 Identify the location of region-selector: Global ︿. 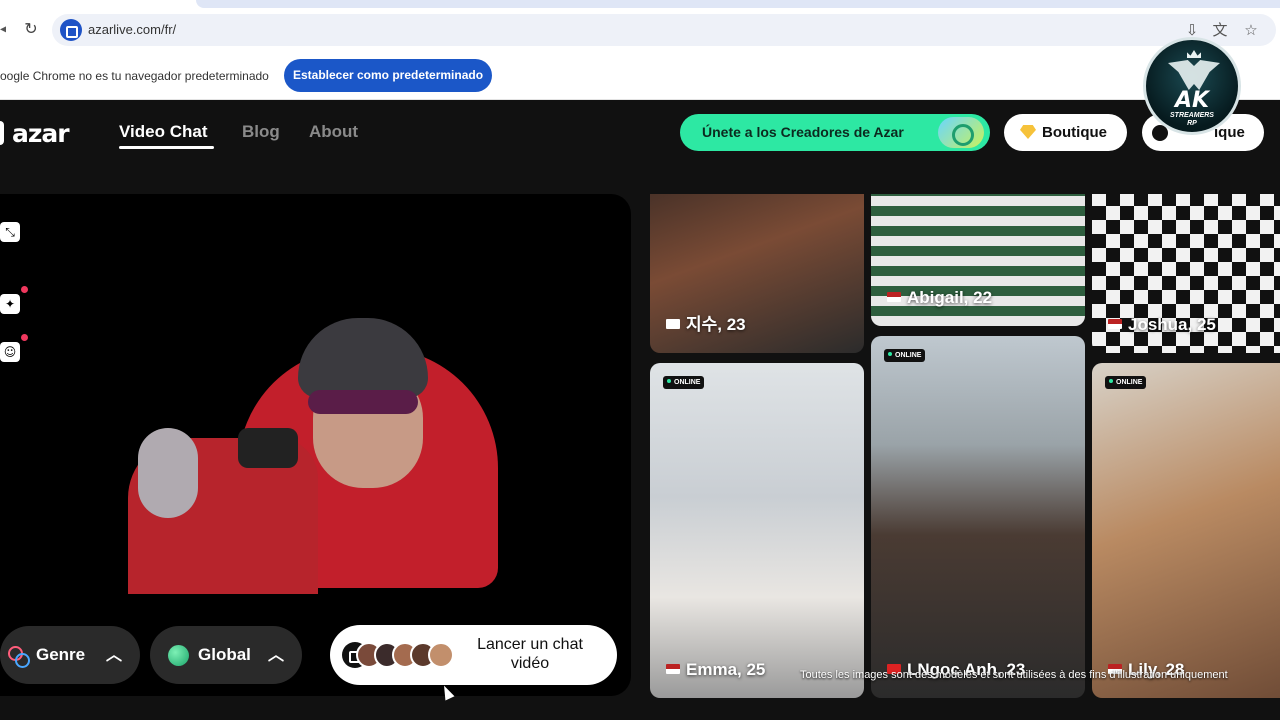
(226, 655).